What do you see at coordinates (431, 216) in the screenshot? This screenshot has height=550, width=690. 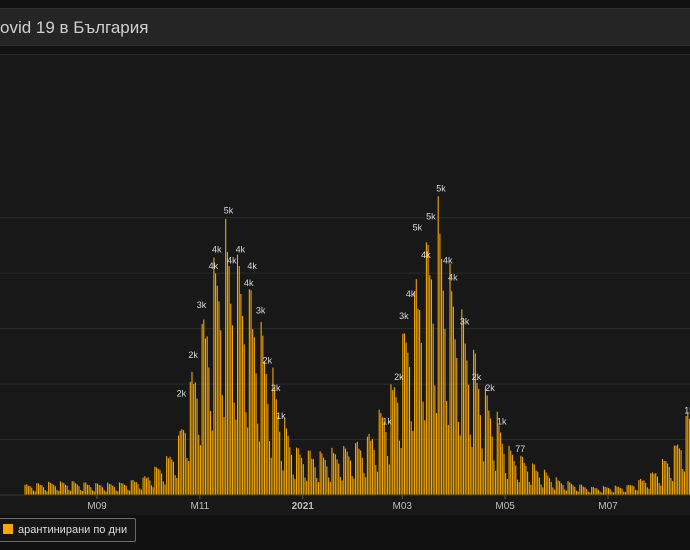 I see `data-label: 5k` at bounding box center [431, 216].